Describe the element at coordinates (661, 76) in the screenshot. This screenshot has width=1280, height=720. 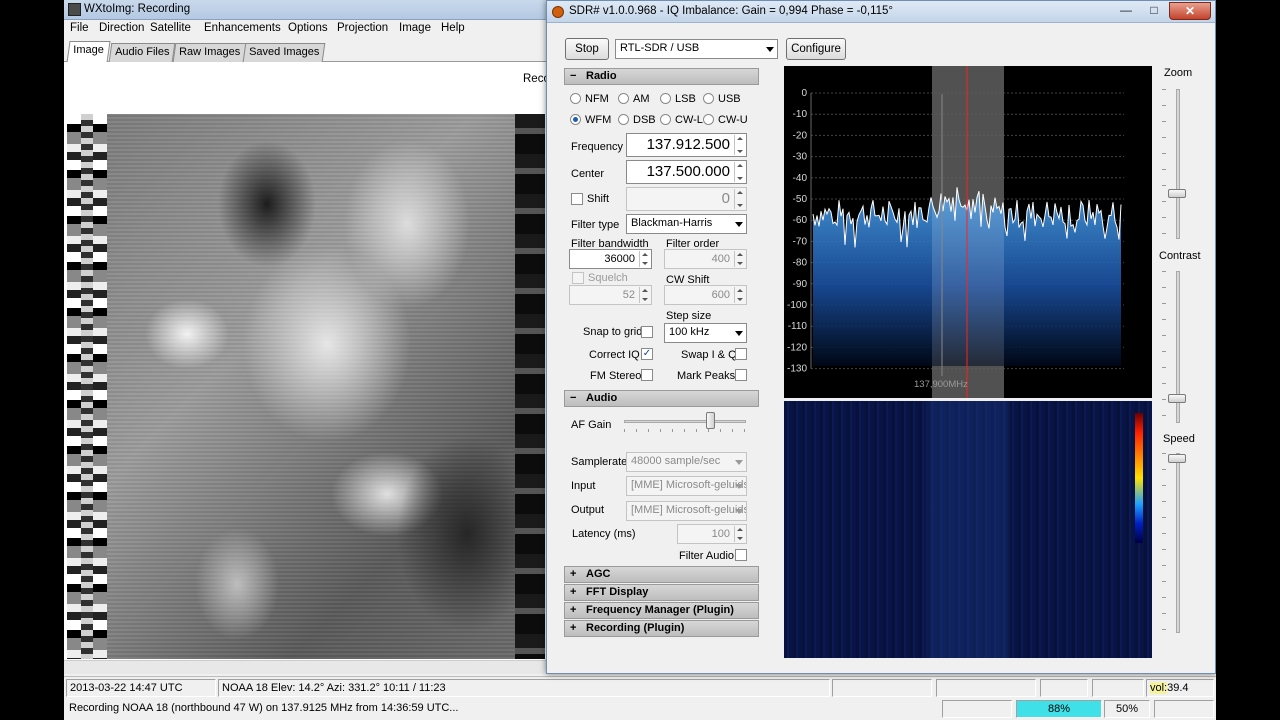
I see `radio-section-header: − Radio` at that location.